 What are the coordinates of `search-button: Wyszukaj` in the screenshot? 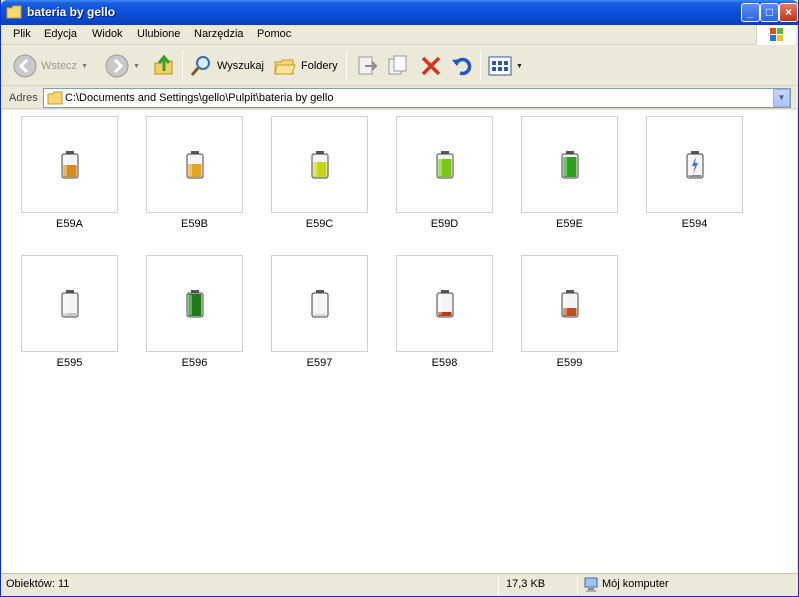 It's located at (226, 66).